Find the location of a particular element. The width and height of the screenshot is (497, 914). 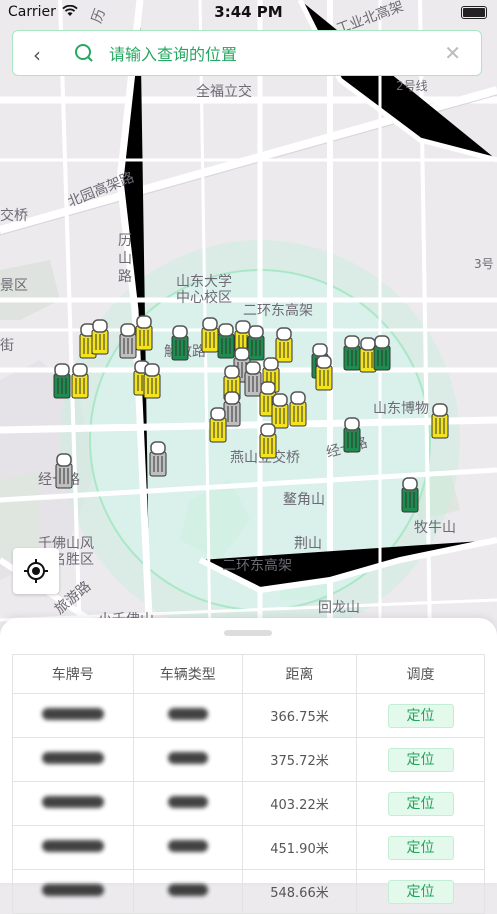

column-header-type: 车辆类型 is located at coordinates (187, 674).